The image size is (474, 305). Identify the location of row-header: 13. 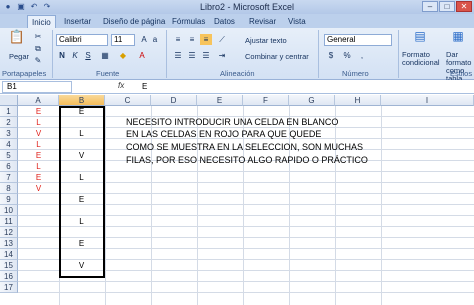
(9, 243).